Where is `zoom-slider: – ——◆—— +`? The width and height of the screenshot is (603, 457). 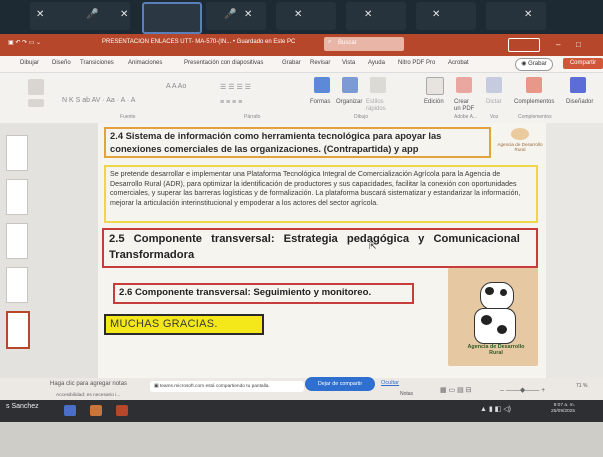 zoom-slider: – ——◆—— + is located at coordinates (522, 390).